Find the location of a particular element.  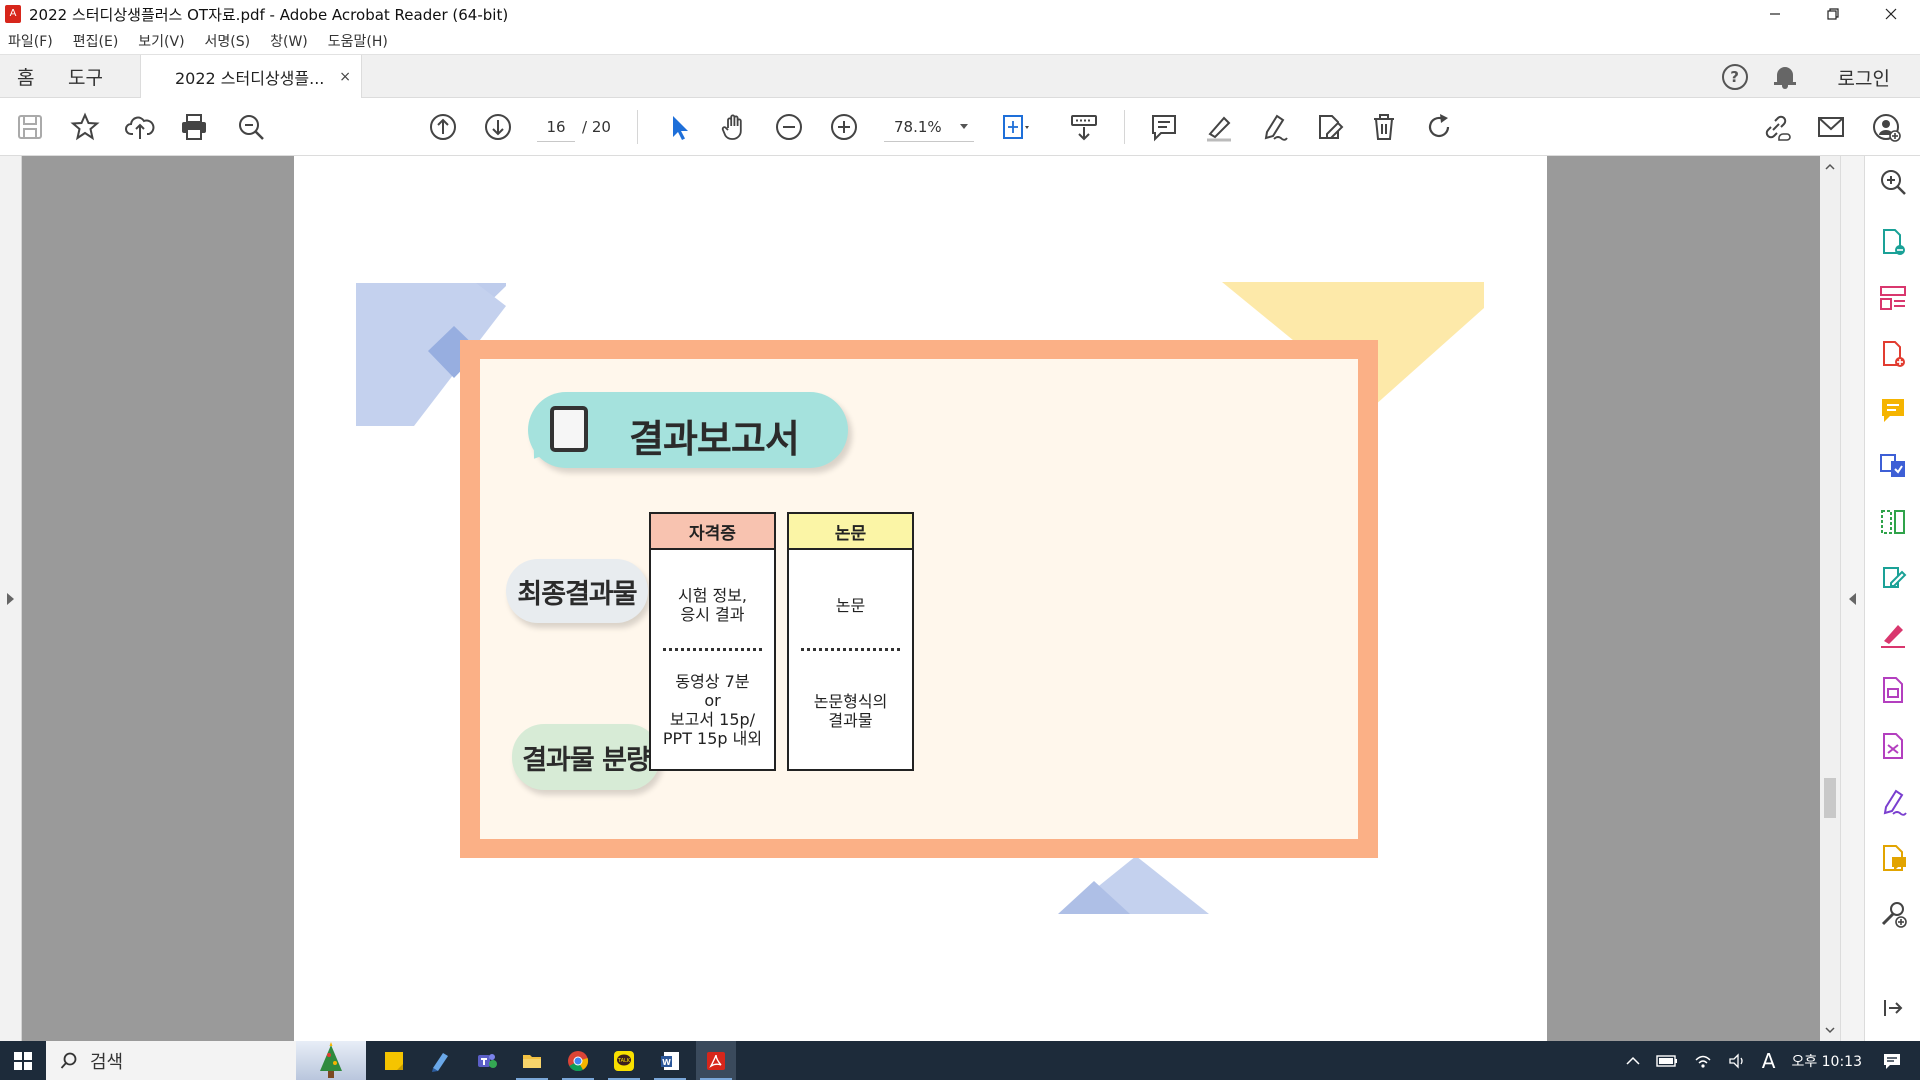

login-button: 로그인 is located at coordinates (1864, 77).